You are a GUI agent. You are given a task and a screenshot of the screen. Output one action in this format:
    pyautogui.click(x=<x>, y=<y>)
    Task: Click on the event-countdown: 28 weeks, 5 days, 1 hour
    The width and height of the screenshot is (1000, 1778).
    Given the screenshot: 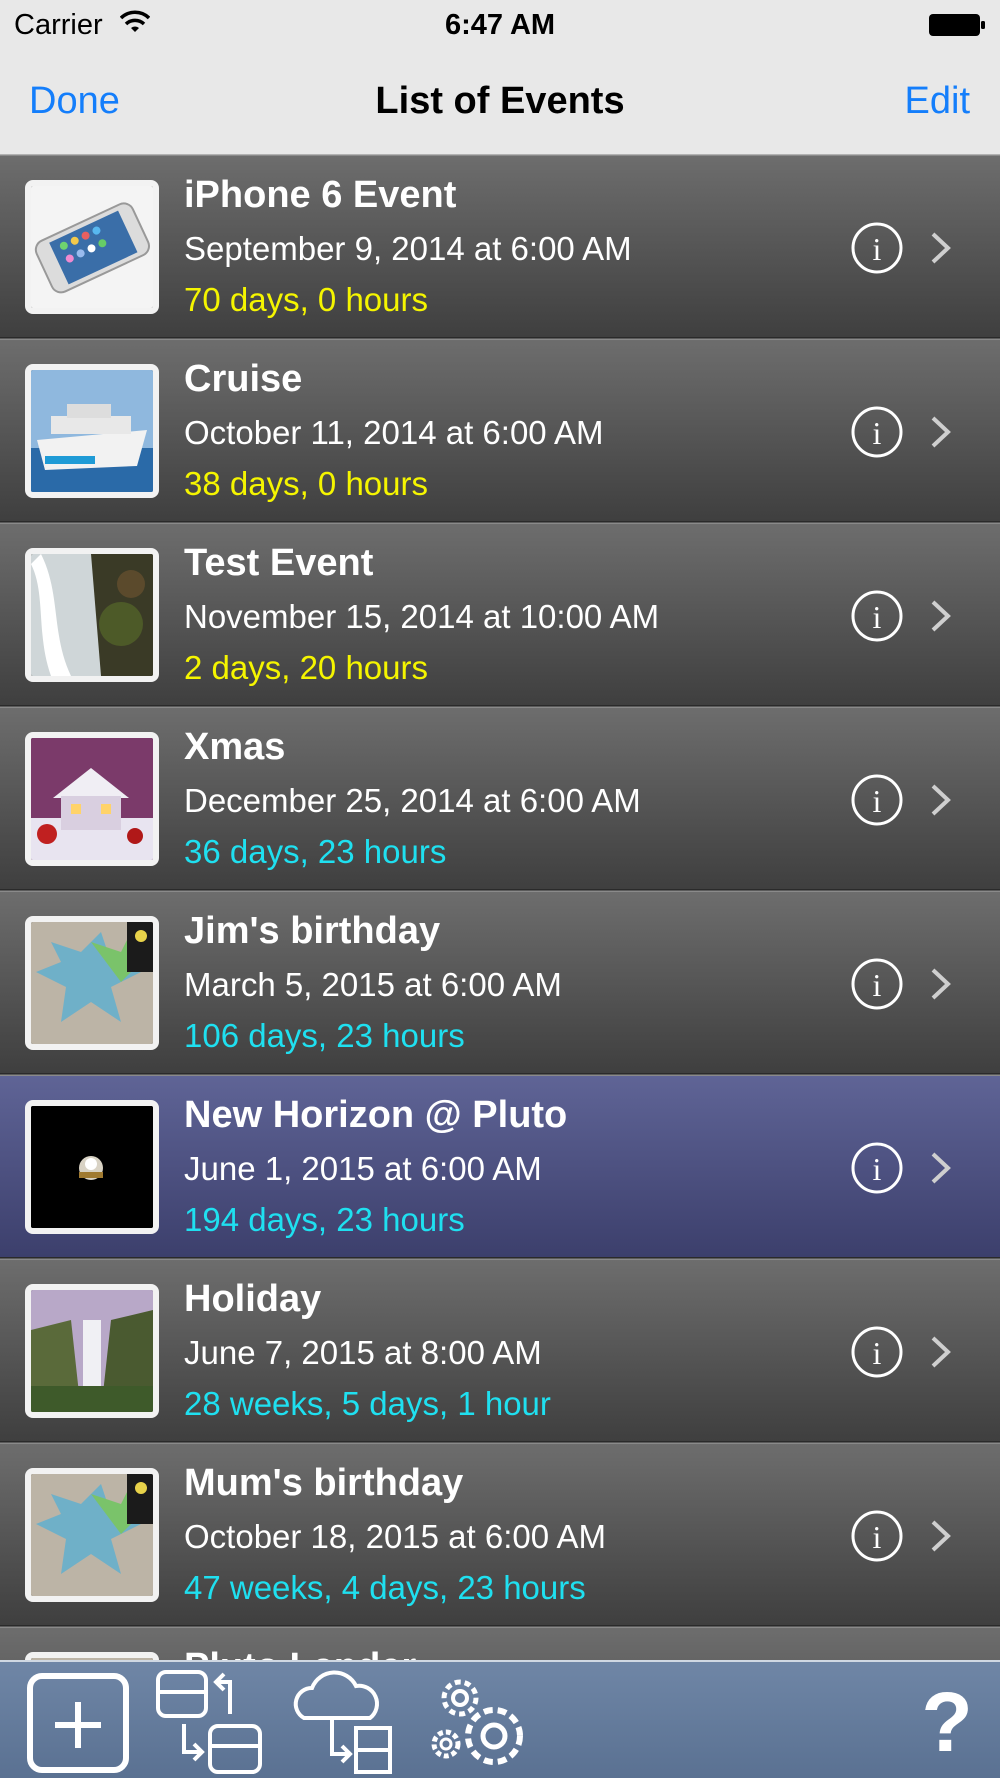 What is the action you would take?
    pyautogui.click(x=367, y=1403)
    